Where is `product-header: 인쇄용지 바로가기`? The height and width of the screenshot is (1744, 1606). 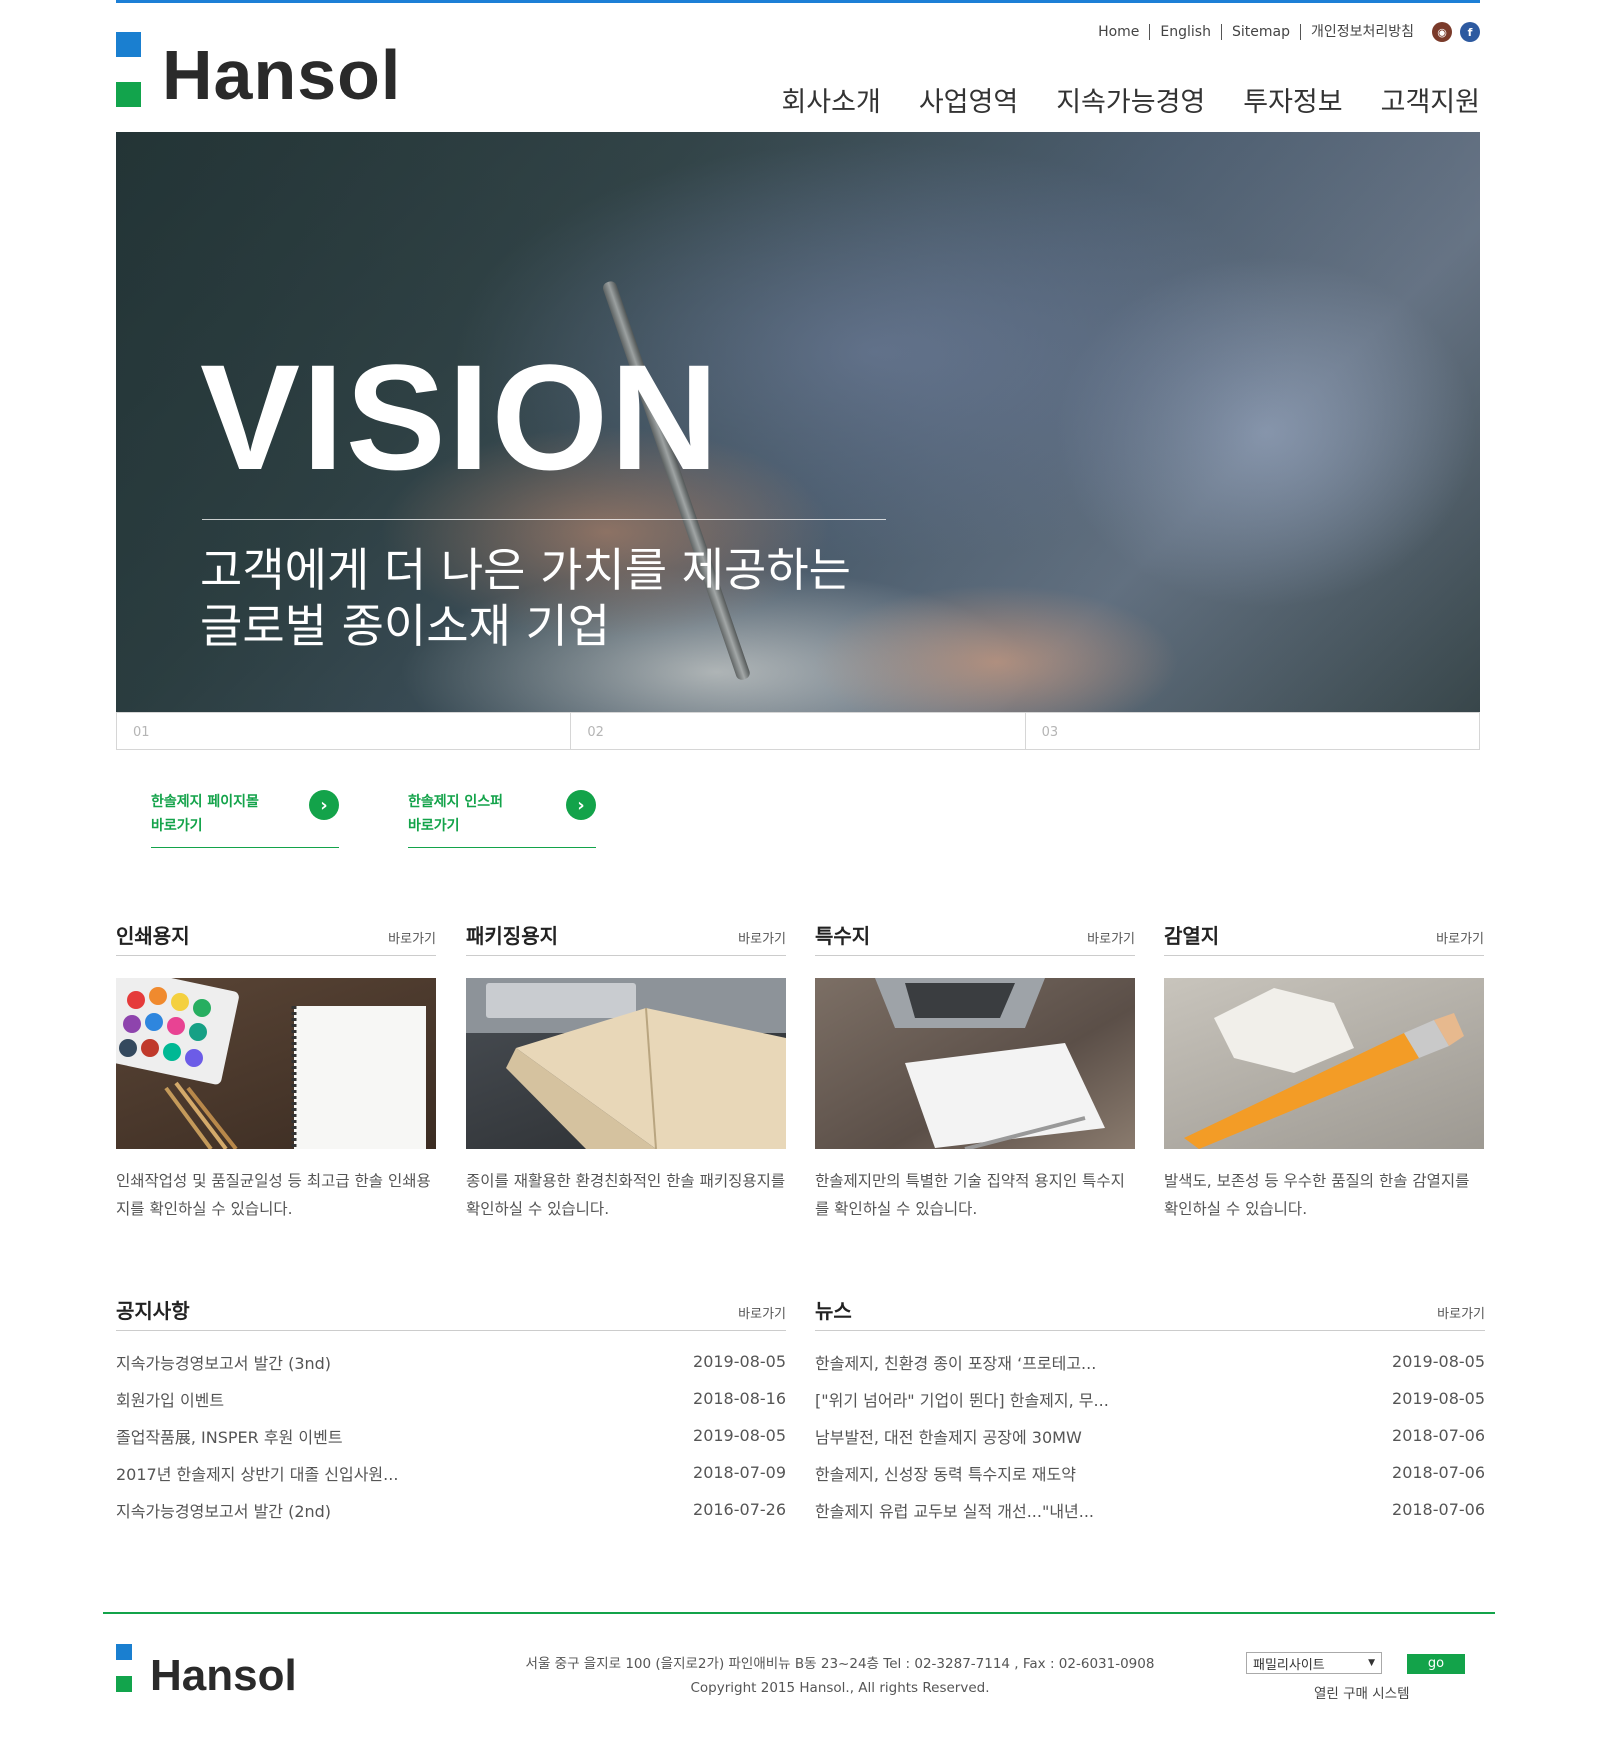 product-header: 인쇄용지 바로가기 is located at coordinates (276, 938).